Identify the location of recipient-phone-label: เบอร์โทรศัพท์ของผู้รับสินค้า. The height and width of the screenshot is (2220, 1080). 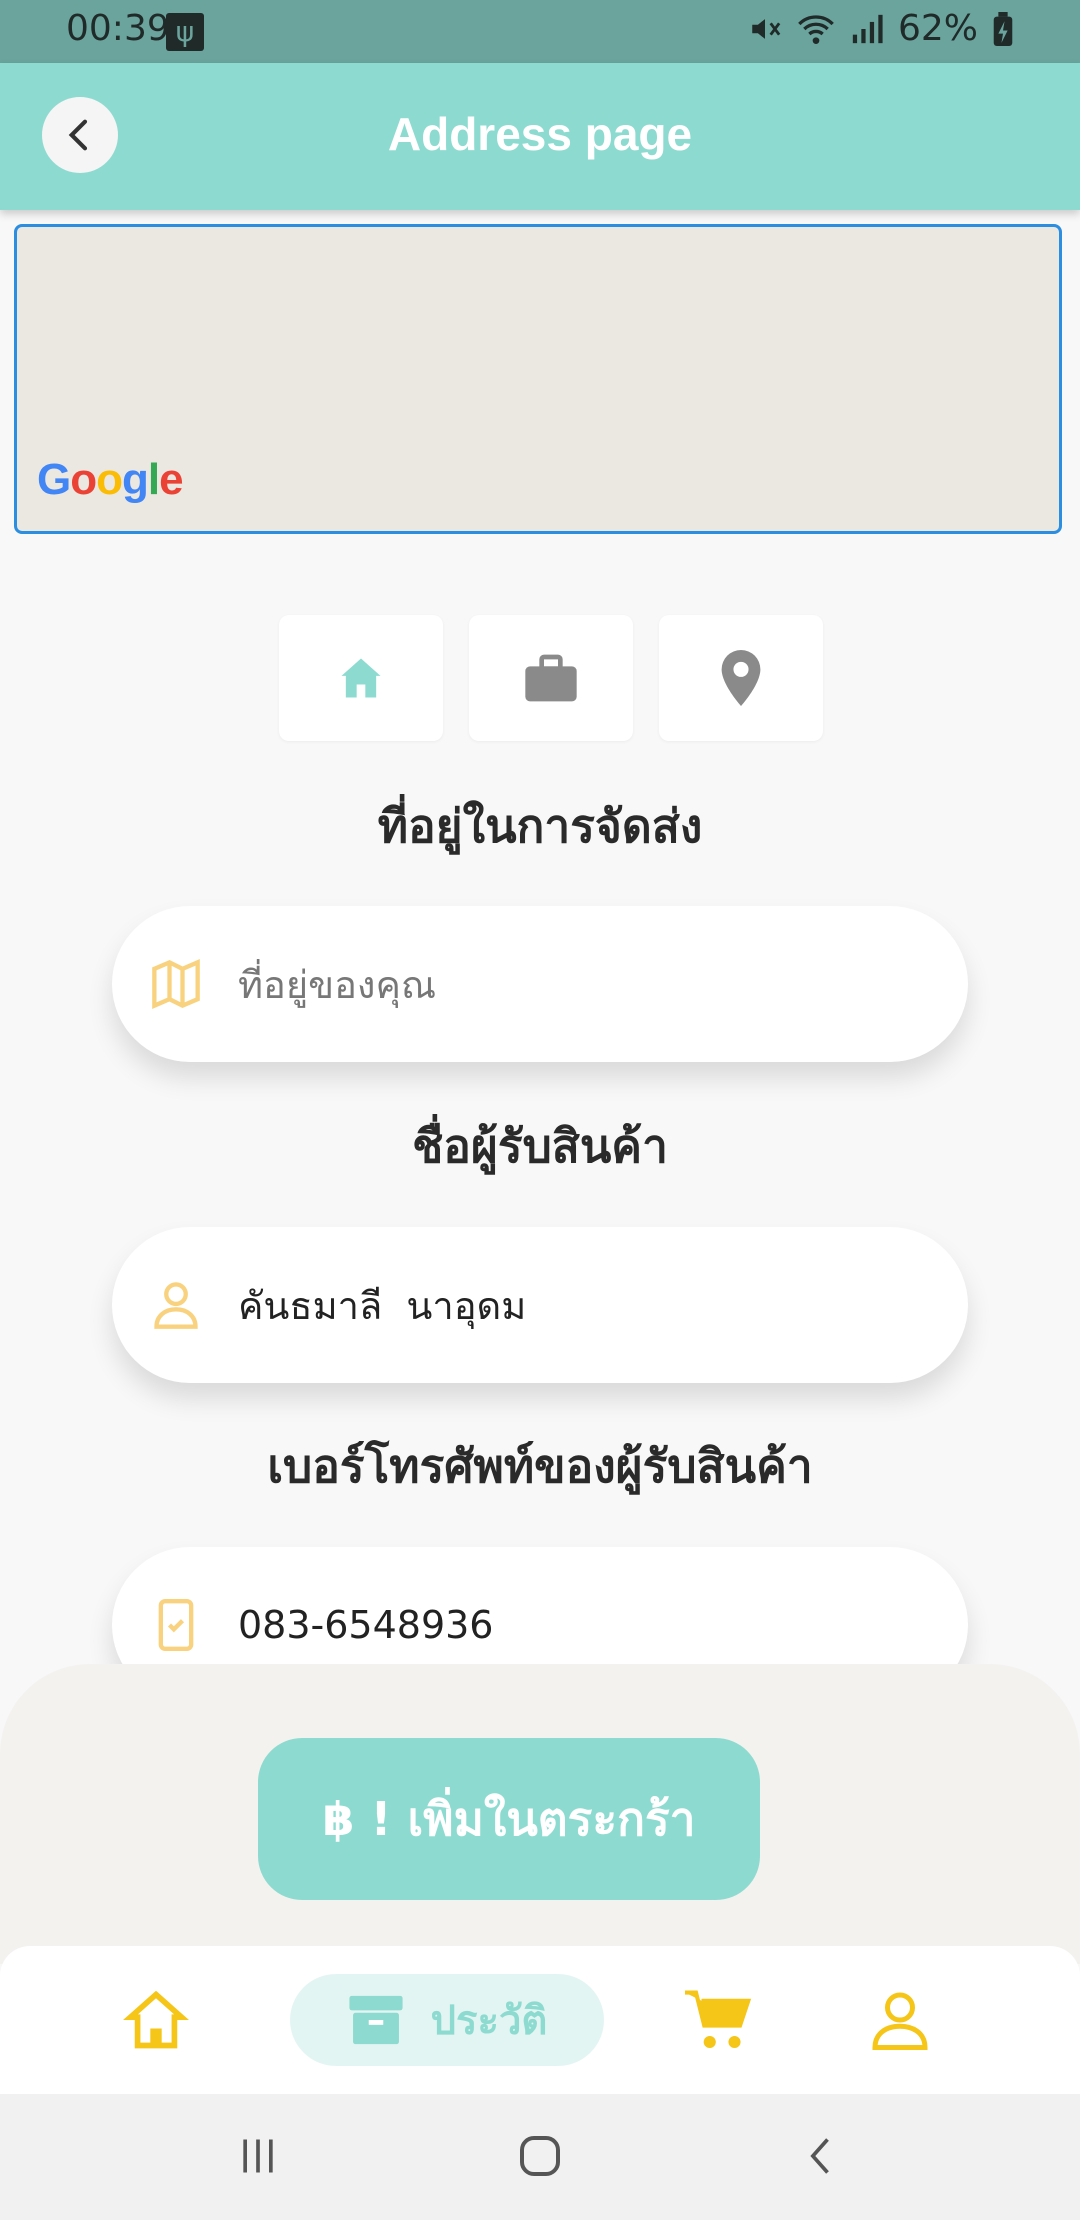
(540, 1466).